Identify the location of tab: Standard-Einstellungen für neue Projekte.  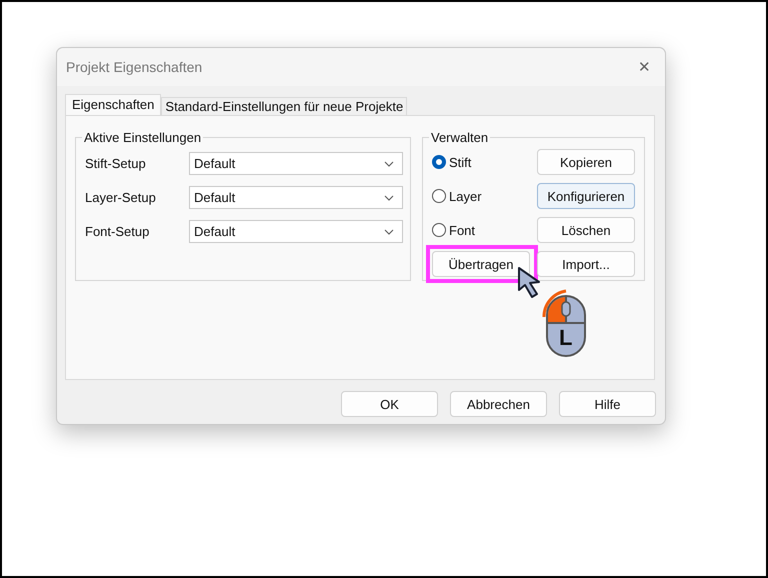
(284, 106).